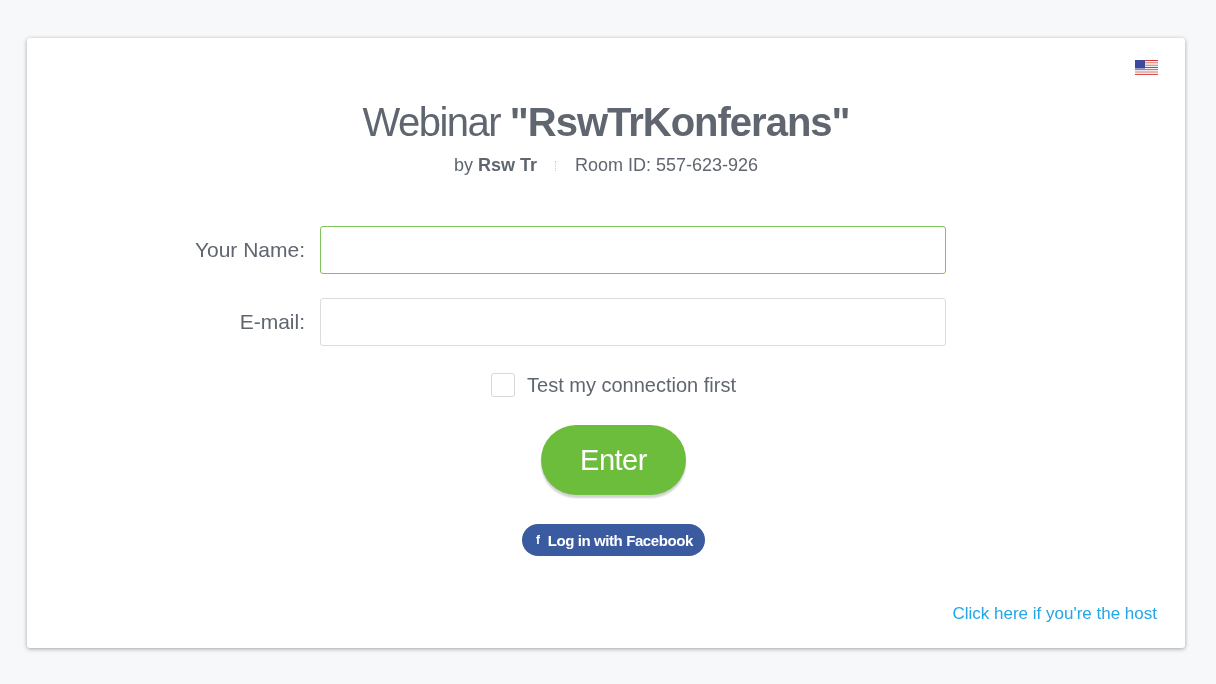 The image size is (1216, 684). What do you see at coordinates (538, 540) in the screenshot?
I see `facebook-icon: f` at bounding box center [538, 540].